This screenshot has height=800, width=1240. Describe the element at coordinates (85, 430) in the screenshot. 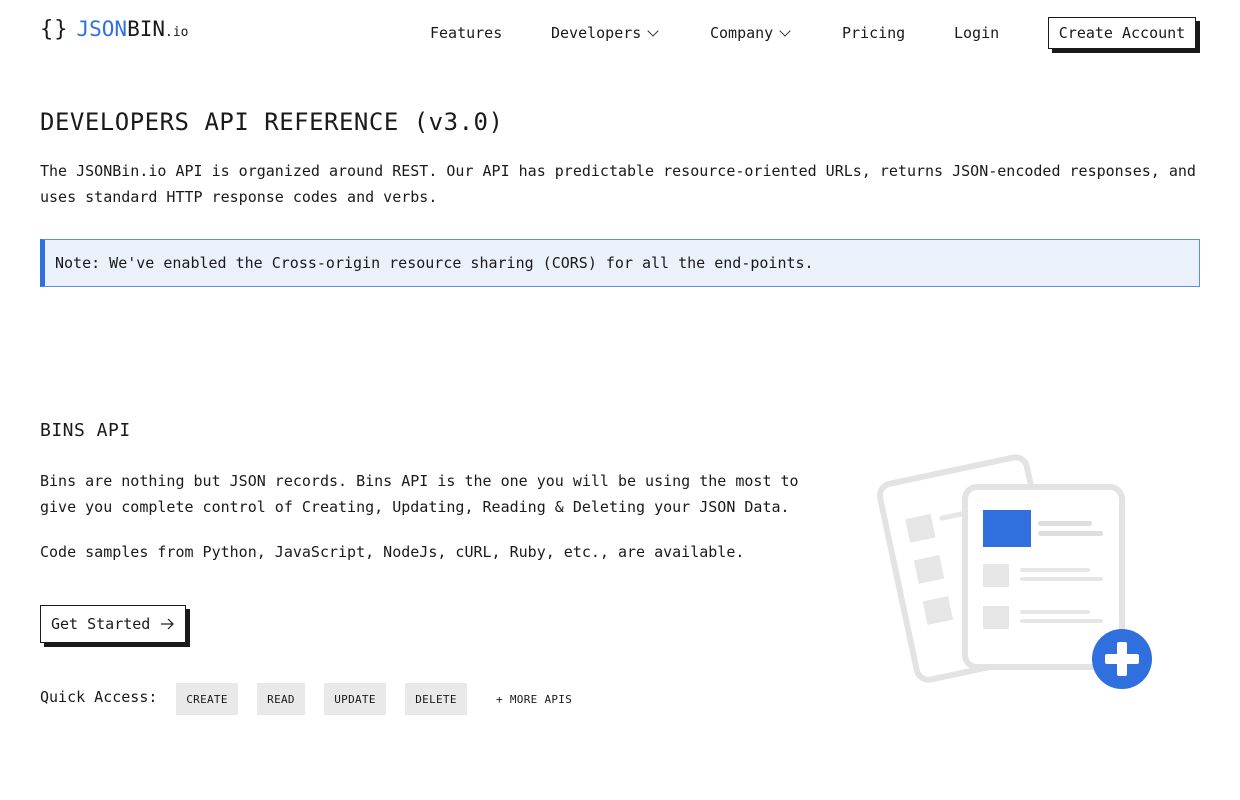

I see `bins-api-title: BINS API` at that location.